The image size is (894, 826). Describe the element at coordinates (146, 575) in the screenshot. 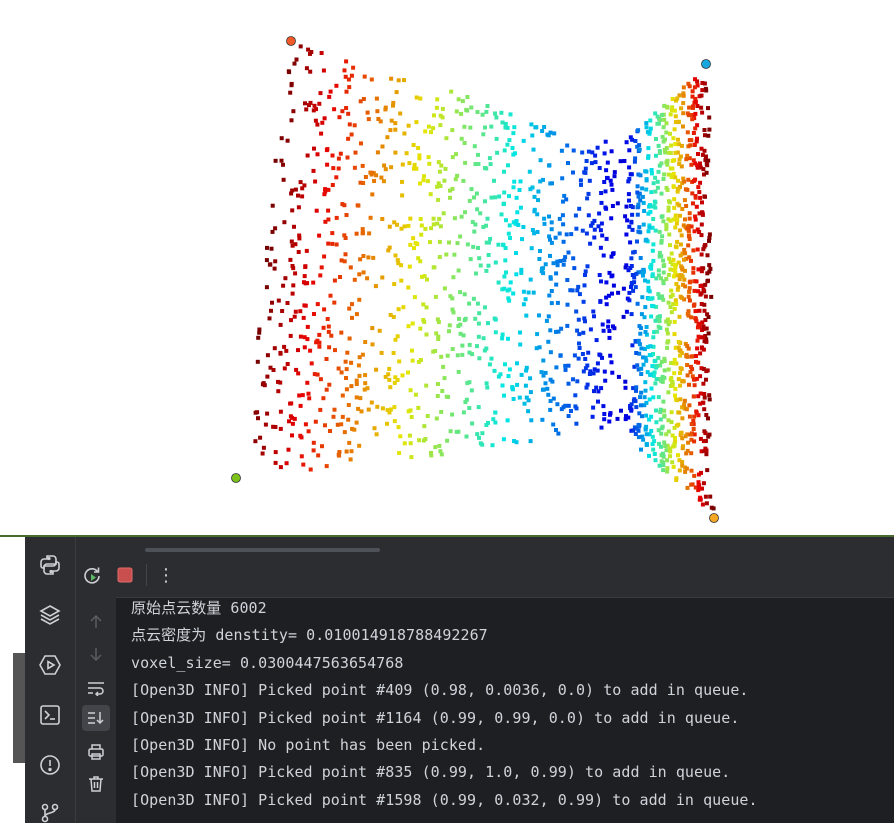

I see `toolbar-separator` at that location.